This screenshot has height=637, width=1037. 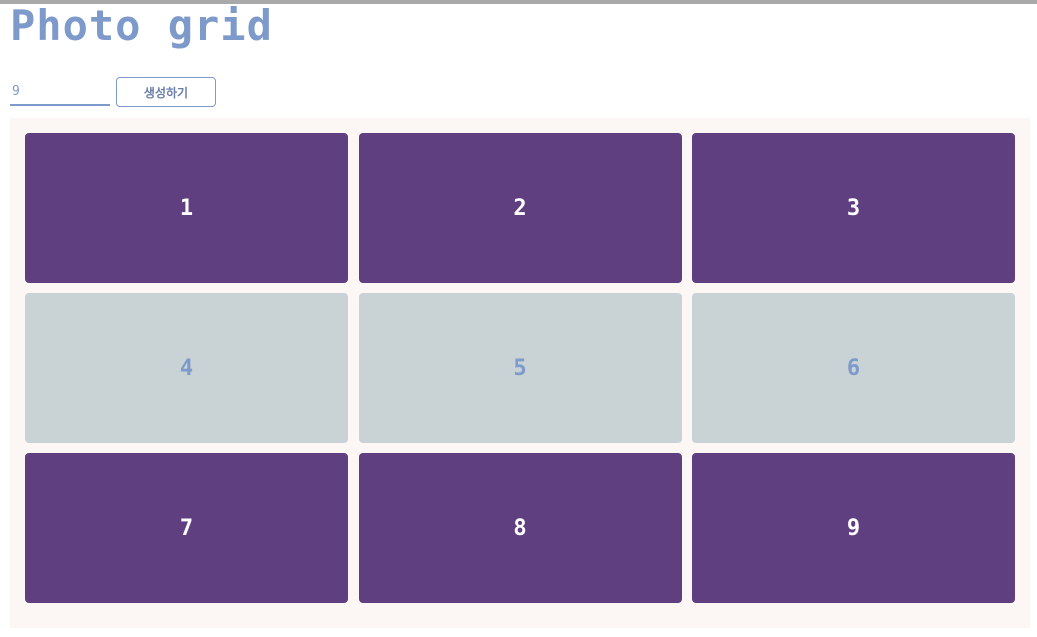 I want to click on grid-controls: 생성하기, so click(x=113, y=92).